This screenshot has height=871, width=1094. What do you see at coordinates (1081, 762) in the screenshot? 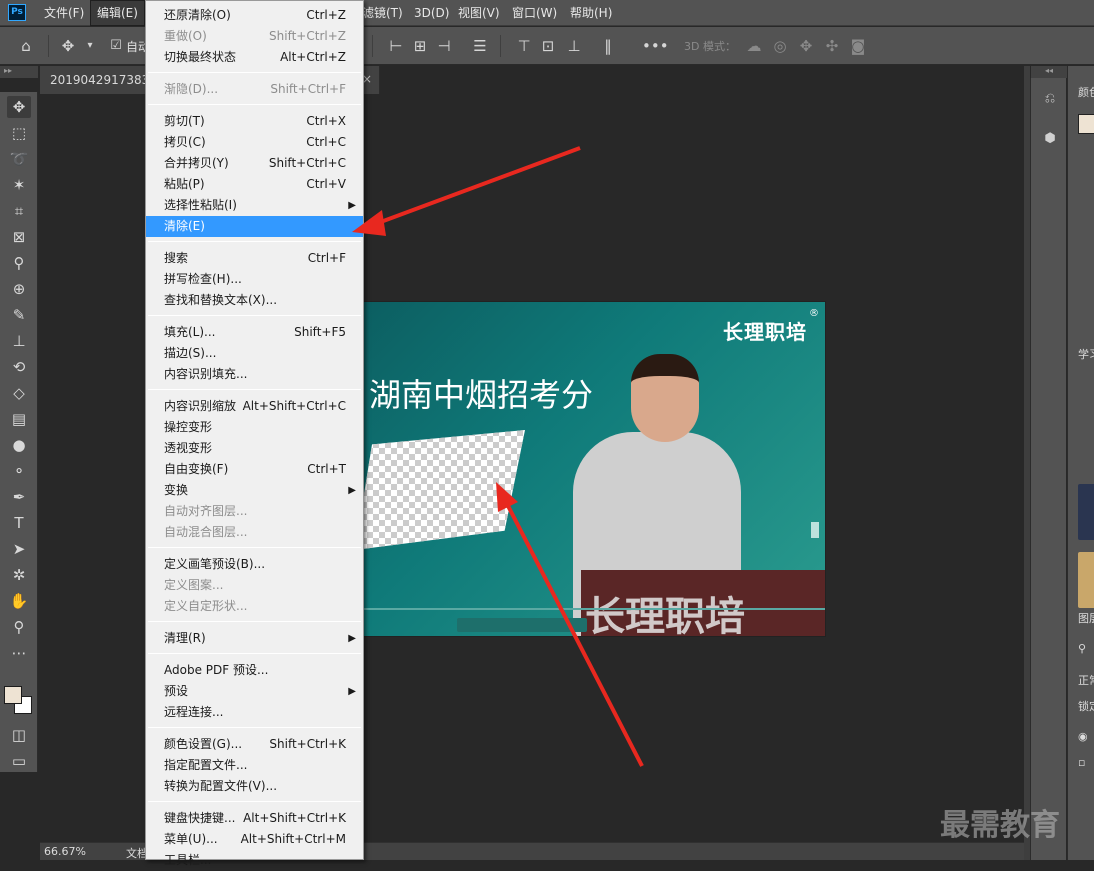
I see `layer-visibility-toggle: ▫` at bounding box center [1081, 762].